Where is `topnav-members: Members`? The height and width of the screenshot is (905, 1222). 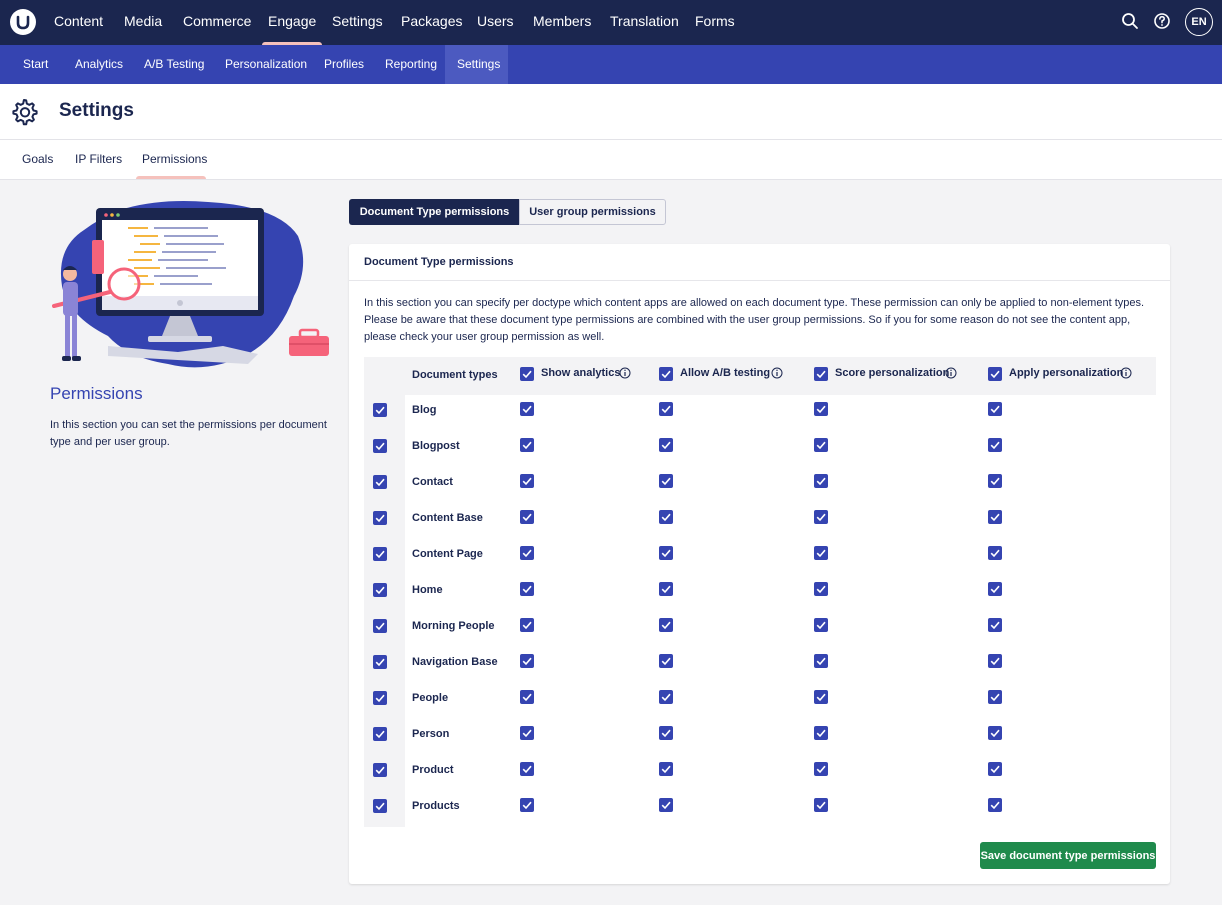 topnav-members: Members is located at coordinates (562, 22).